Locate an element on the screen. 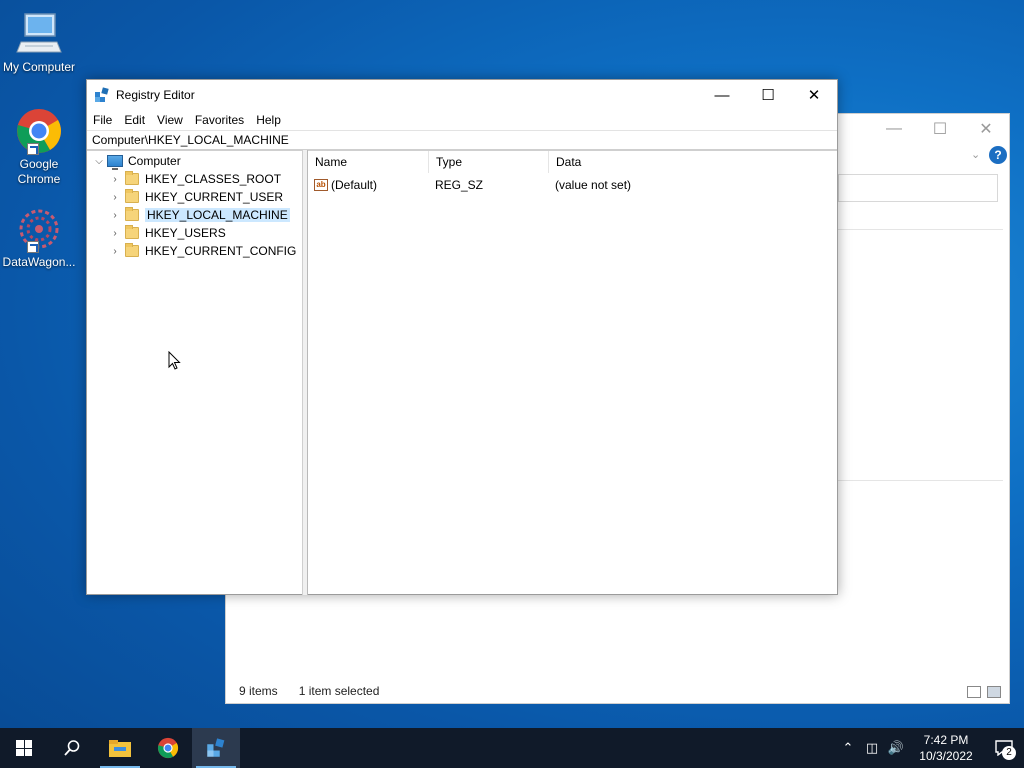 The image size is (1024, 768). system-tray: ⌃ ◫ 🔊 7:42 PM 10/3/2022 2 is located at coordinates (930, 748).